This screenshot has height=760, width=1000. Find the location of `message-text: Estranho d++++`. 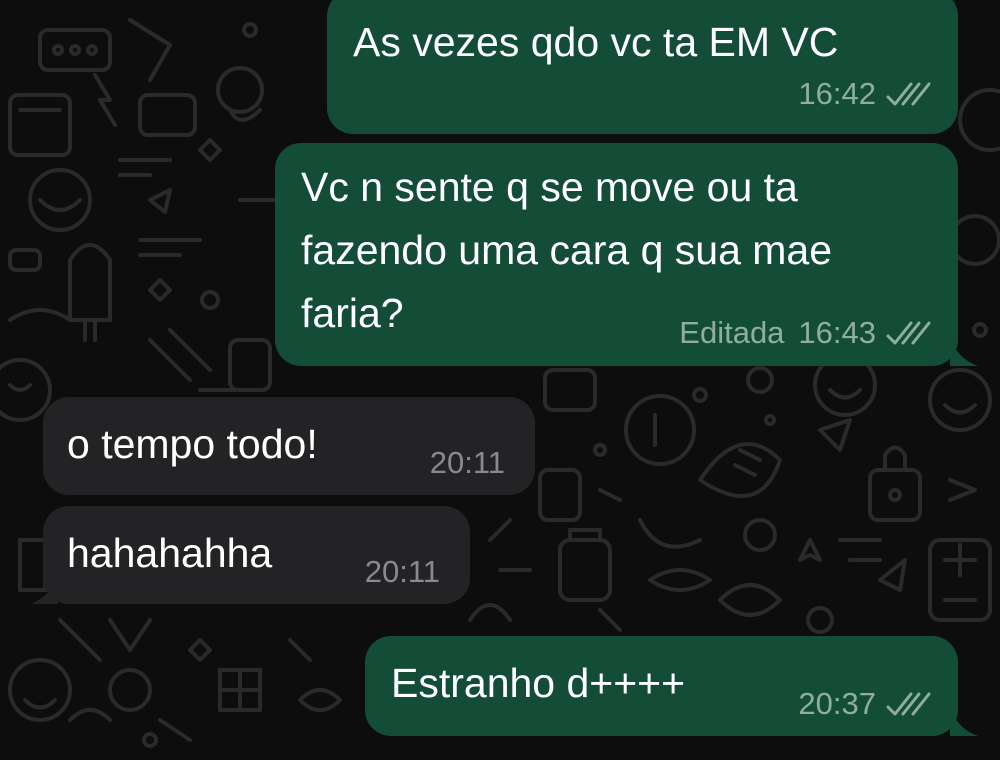

message-text: Estranho d++++ is located at coordinates (538, 683).